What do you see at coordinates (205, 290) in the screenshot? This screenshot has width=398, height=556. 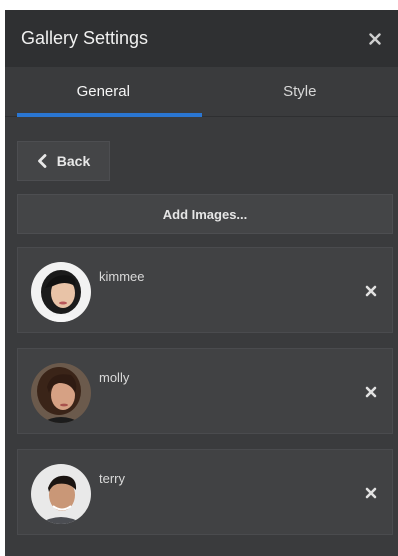 I see `image-list-item: kimmee` at bounding box center [205, 290].